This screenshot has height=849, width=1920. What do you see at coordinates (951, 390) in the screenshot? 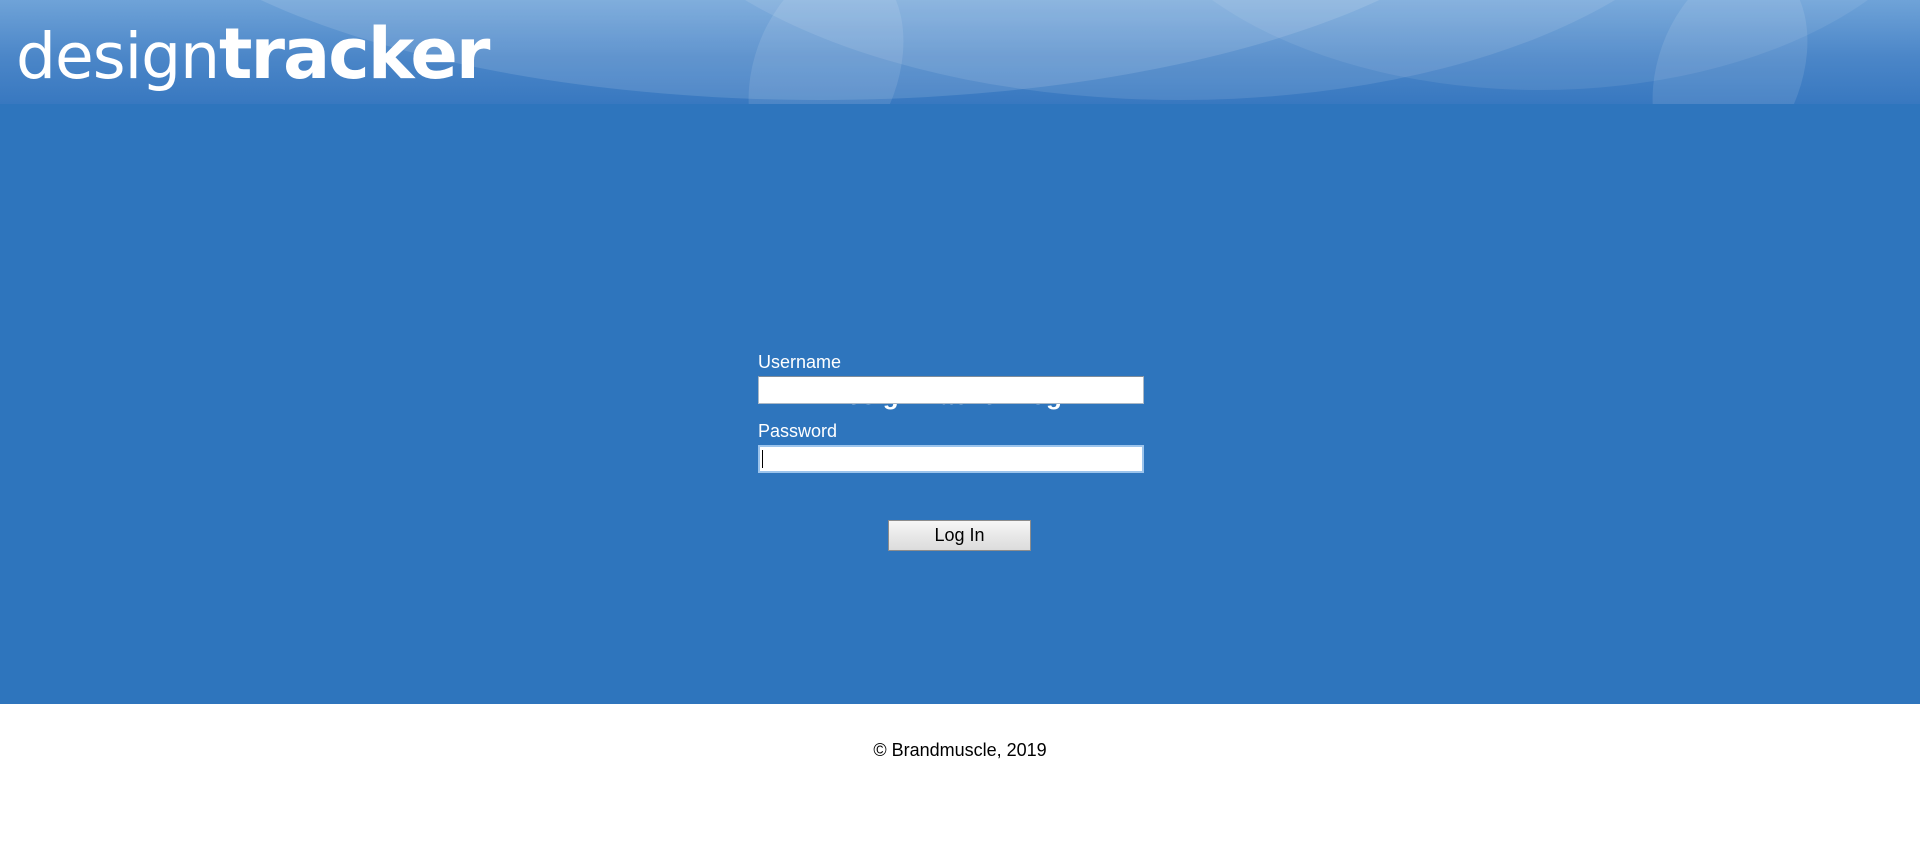
I see `username-input` at bounding box center [951, 390].